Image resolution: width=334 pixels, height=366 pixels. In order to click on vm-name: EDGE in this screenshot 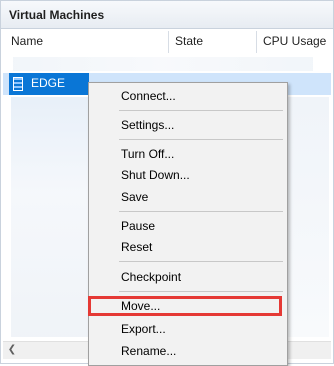, I will do `click(48, 83)`.